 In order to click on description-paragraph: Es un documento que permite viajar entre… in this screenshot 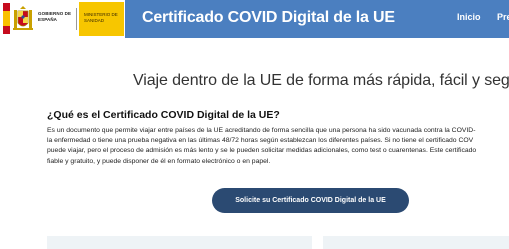, I will do `click(278, 146)`.